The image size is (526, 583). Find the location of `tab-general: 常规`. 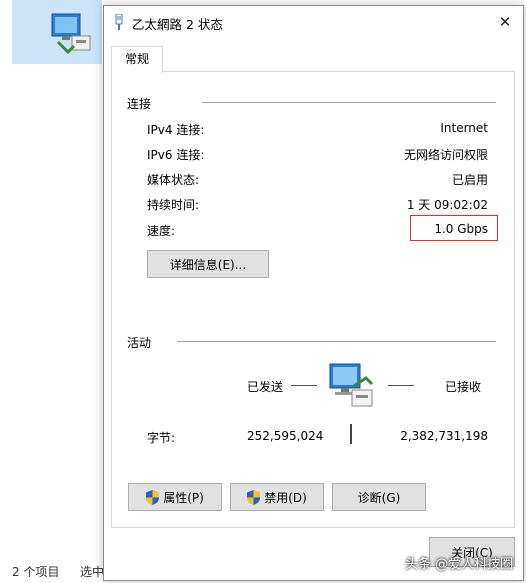

tab-general: 常规 is located at coordinates (137, 59).